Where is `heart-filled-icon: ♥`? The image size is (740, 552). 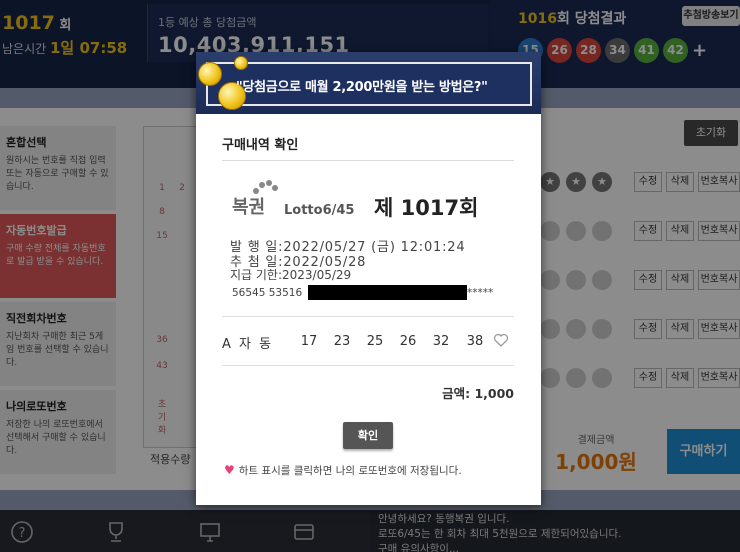
heart-filled-icon: ♥ is located at coordinates (229, 470).